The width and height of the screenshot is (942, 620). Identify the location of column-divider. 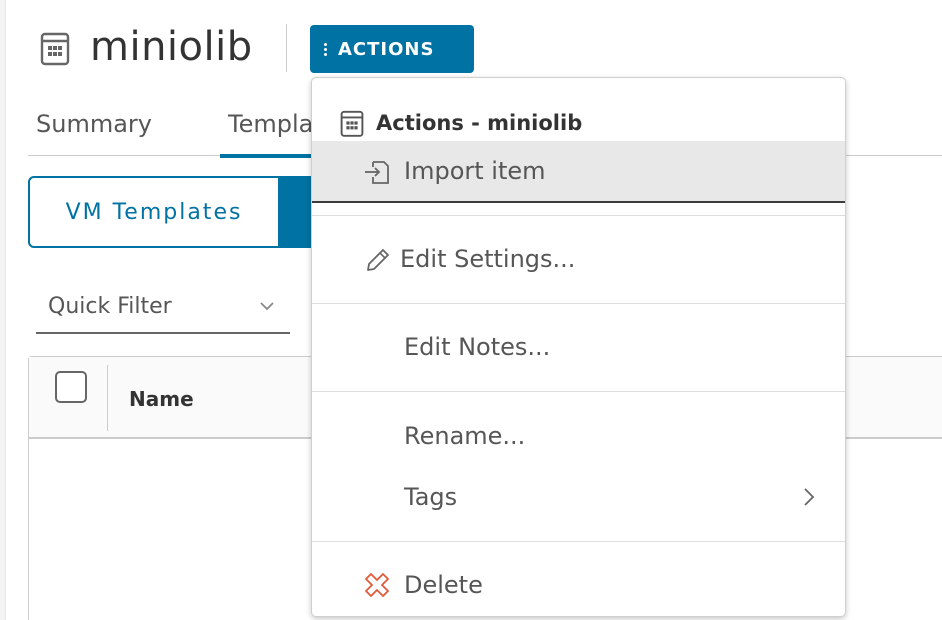
(107, 398).